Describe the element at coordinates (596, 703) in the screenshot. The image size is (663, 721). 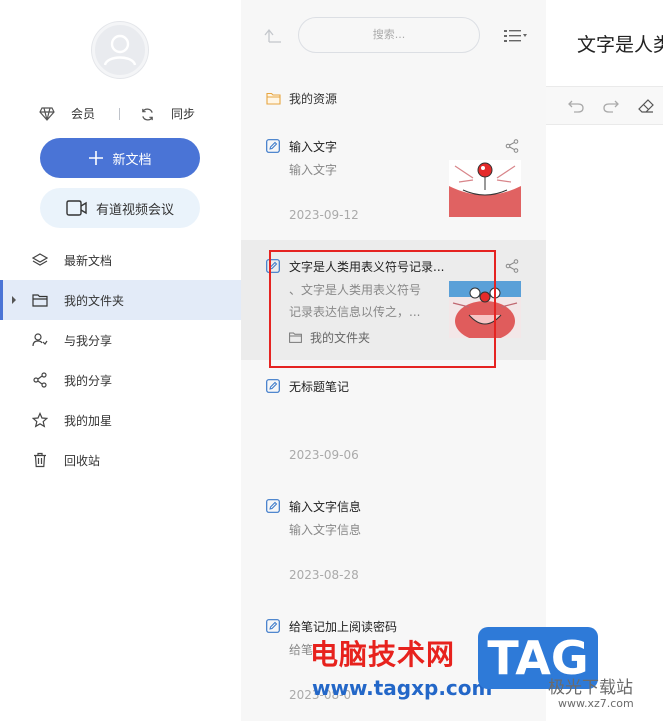
I see `watermark-xz-url: www.xz7.com` at that location.